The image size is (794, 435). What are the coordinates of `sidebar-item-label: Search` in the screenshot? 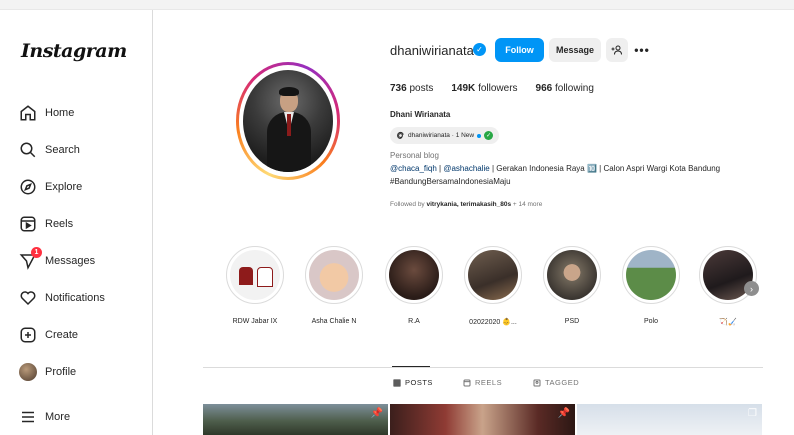 It's located at (62, 150).